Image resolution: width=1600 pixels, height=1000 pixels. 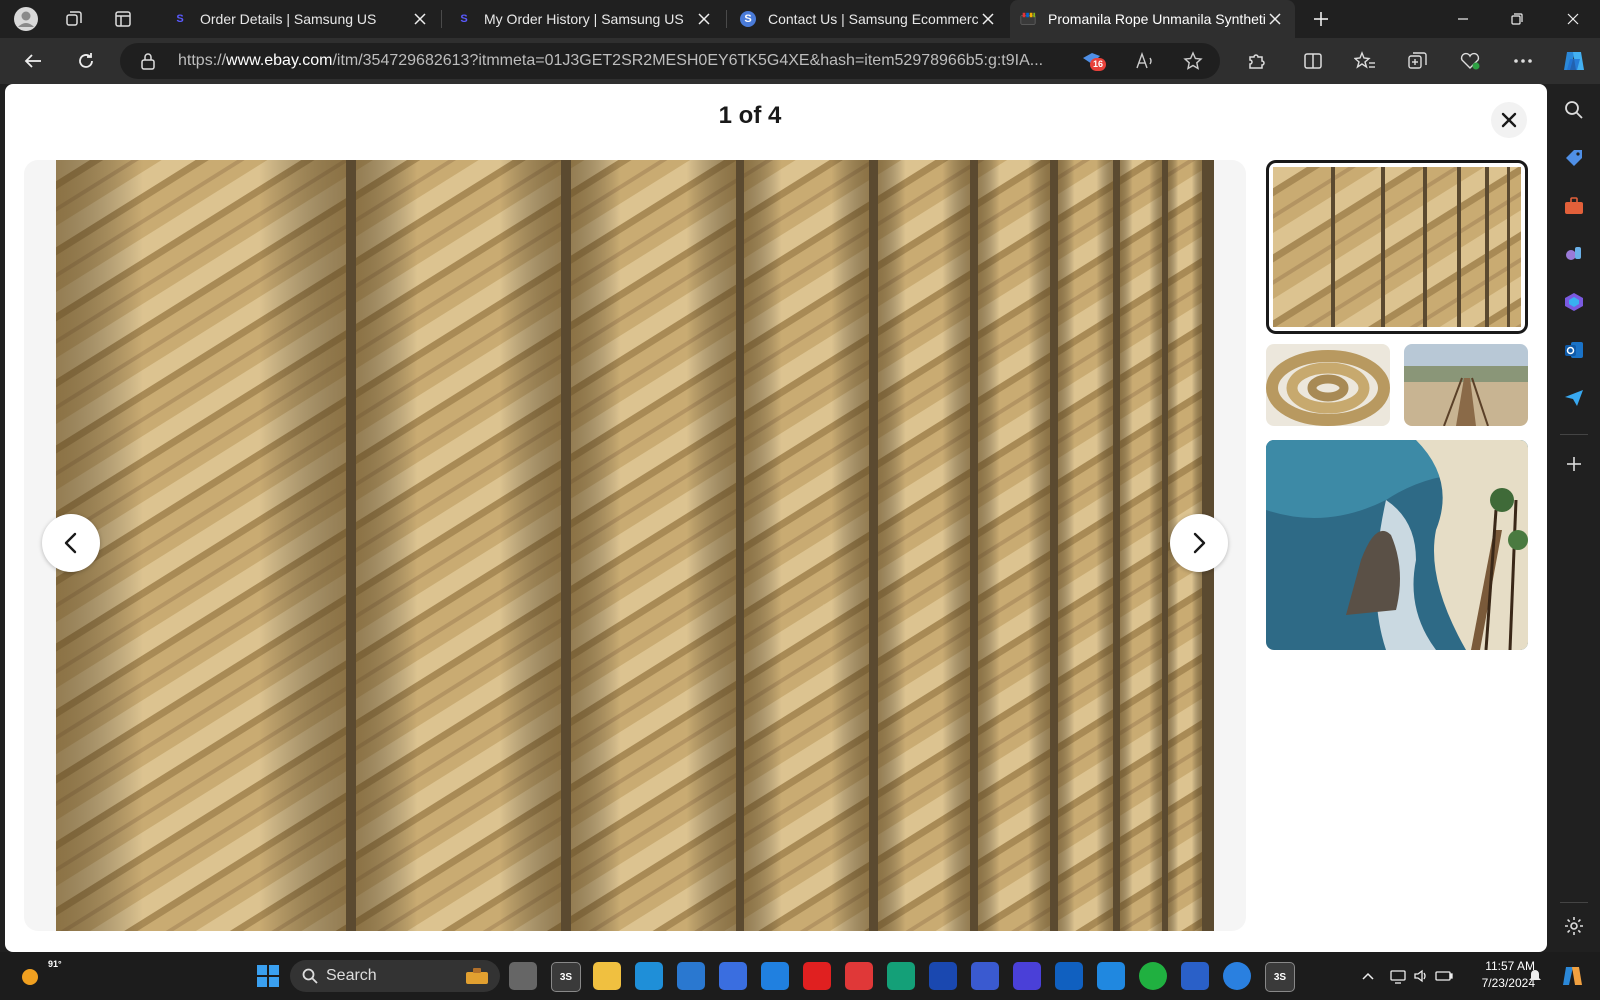 What do you see at coordinates (1574, 464) in the screenshot?
I see `sidebar-add-icon` at bounding box center [1574, 464].